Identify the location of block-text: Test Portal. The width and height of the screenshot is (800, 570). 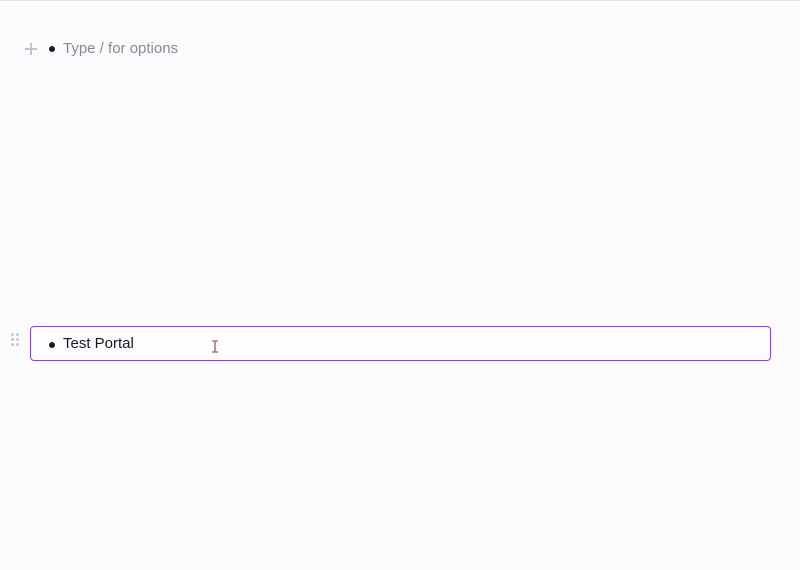
(98, 344).